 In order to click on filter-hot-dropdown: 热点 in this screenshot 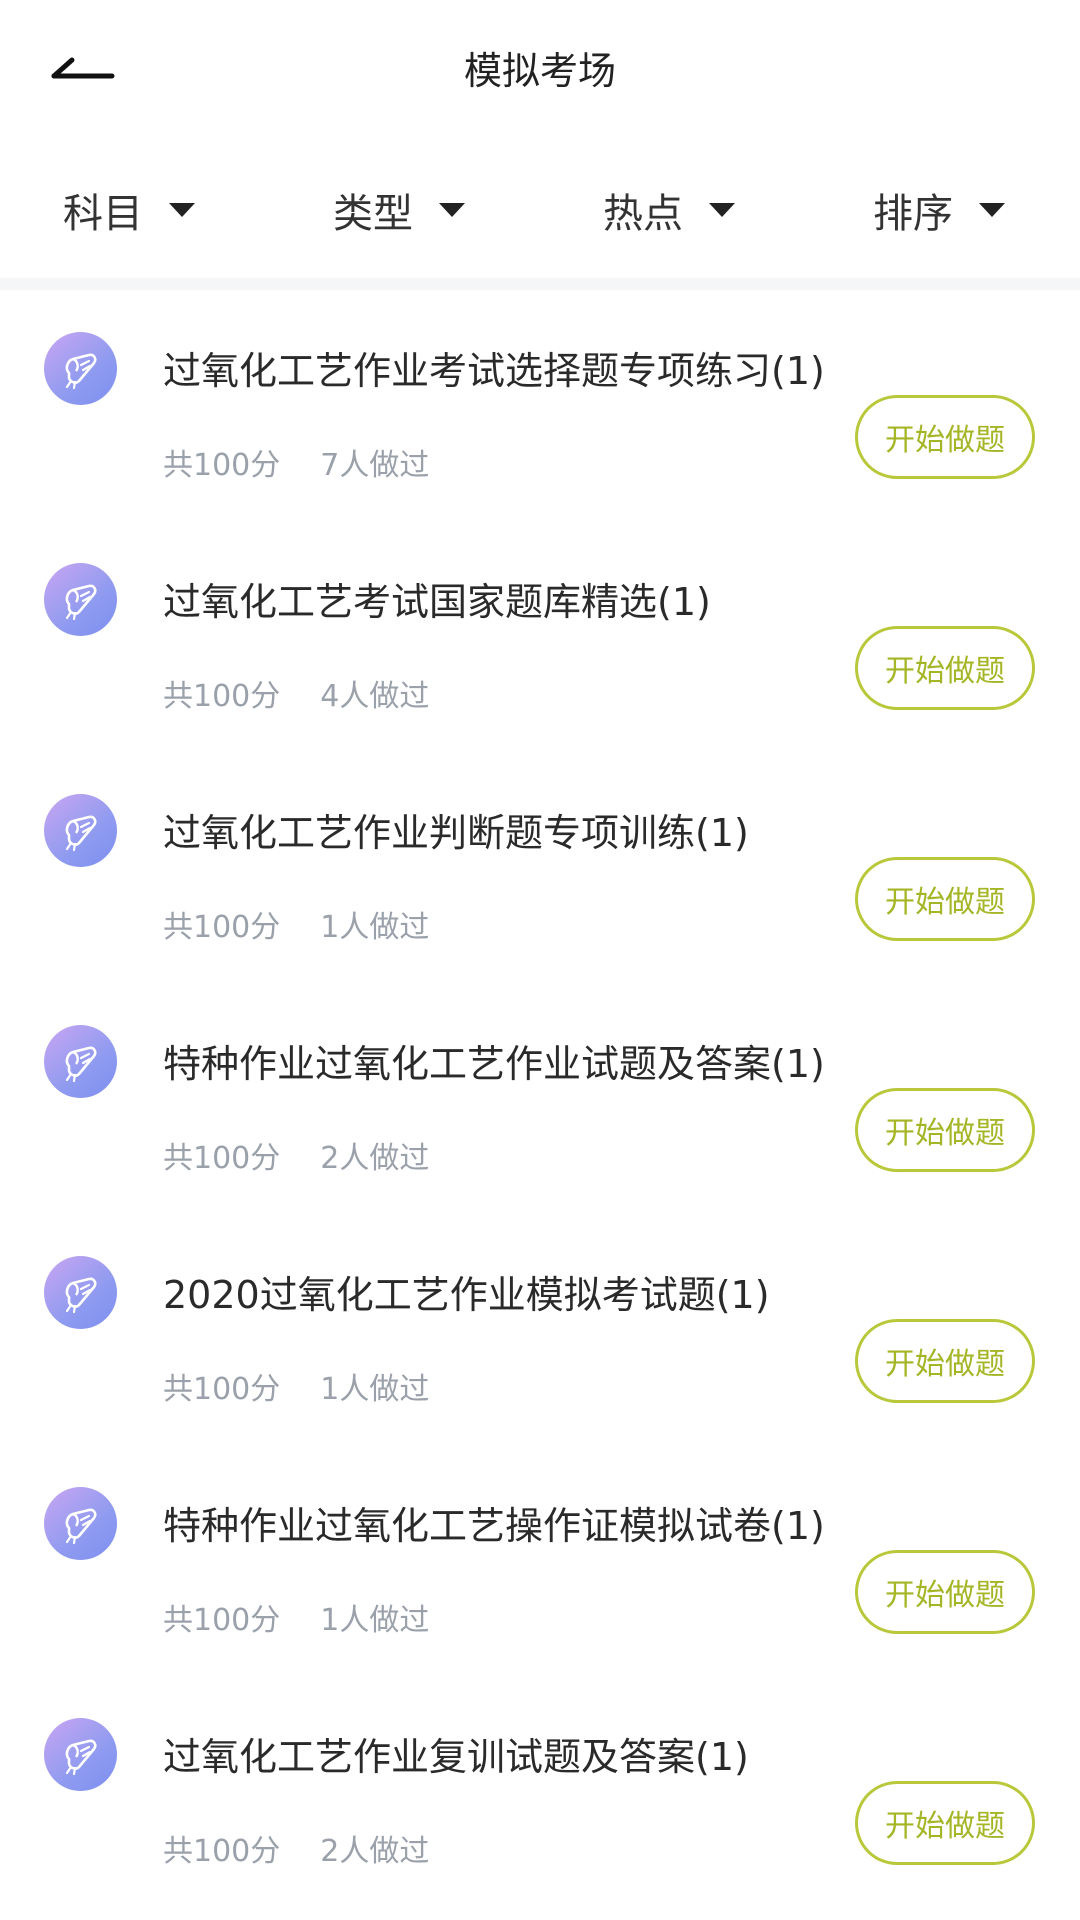, I will do `click(669, 210)`.